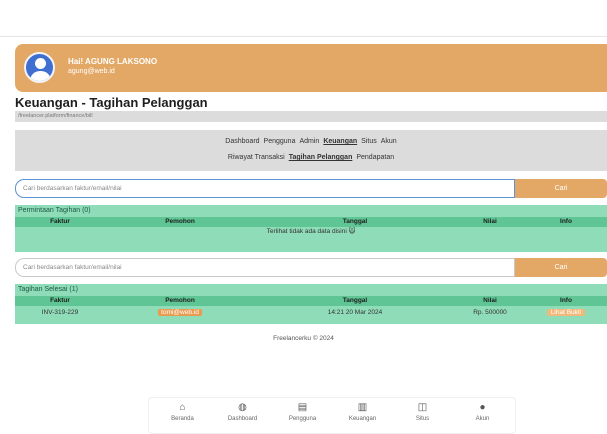 The height and width of the screenshot is (434, 607). I want to click on requester-email-badge: tomi@web.id, so click(180, 312).